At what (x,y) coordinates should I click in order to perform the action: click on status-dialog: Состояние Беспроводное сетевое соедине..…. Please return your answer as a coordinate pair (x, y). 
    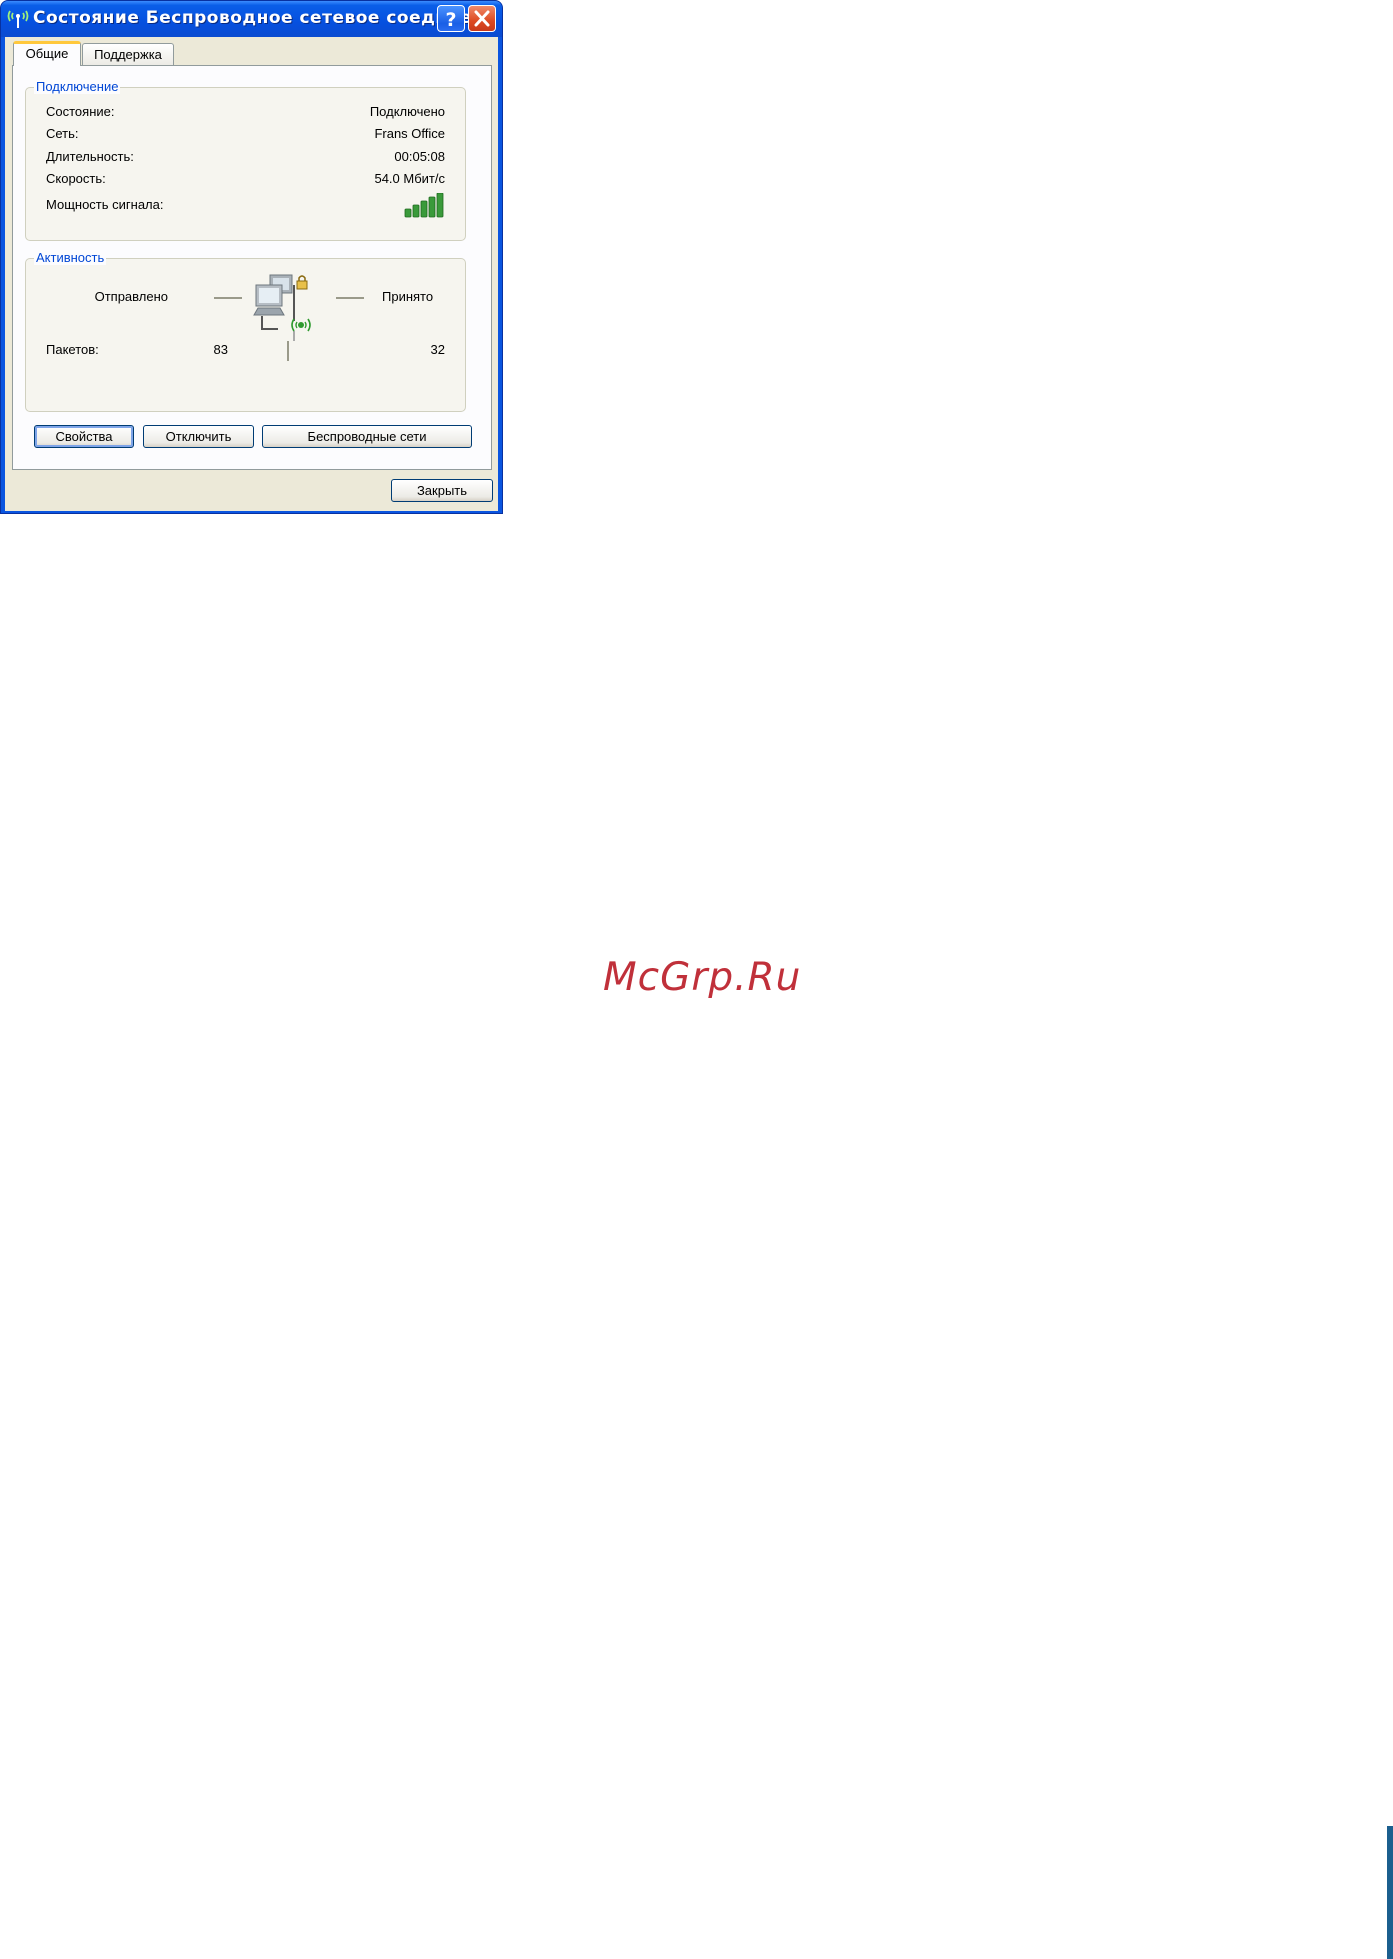
    Looking at the image, I should click on (251, 257).